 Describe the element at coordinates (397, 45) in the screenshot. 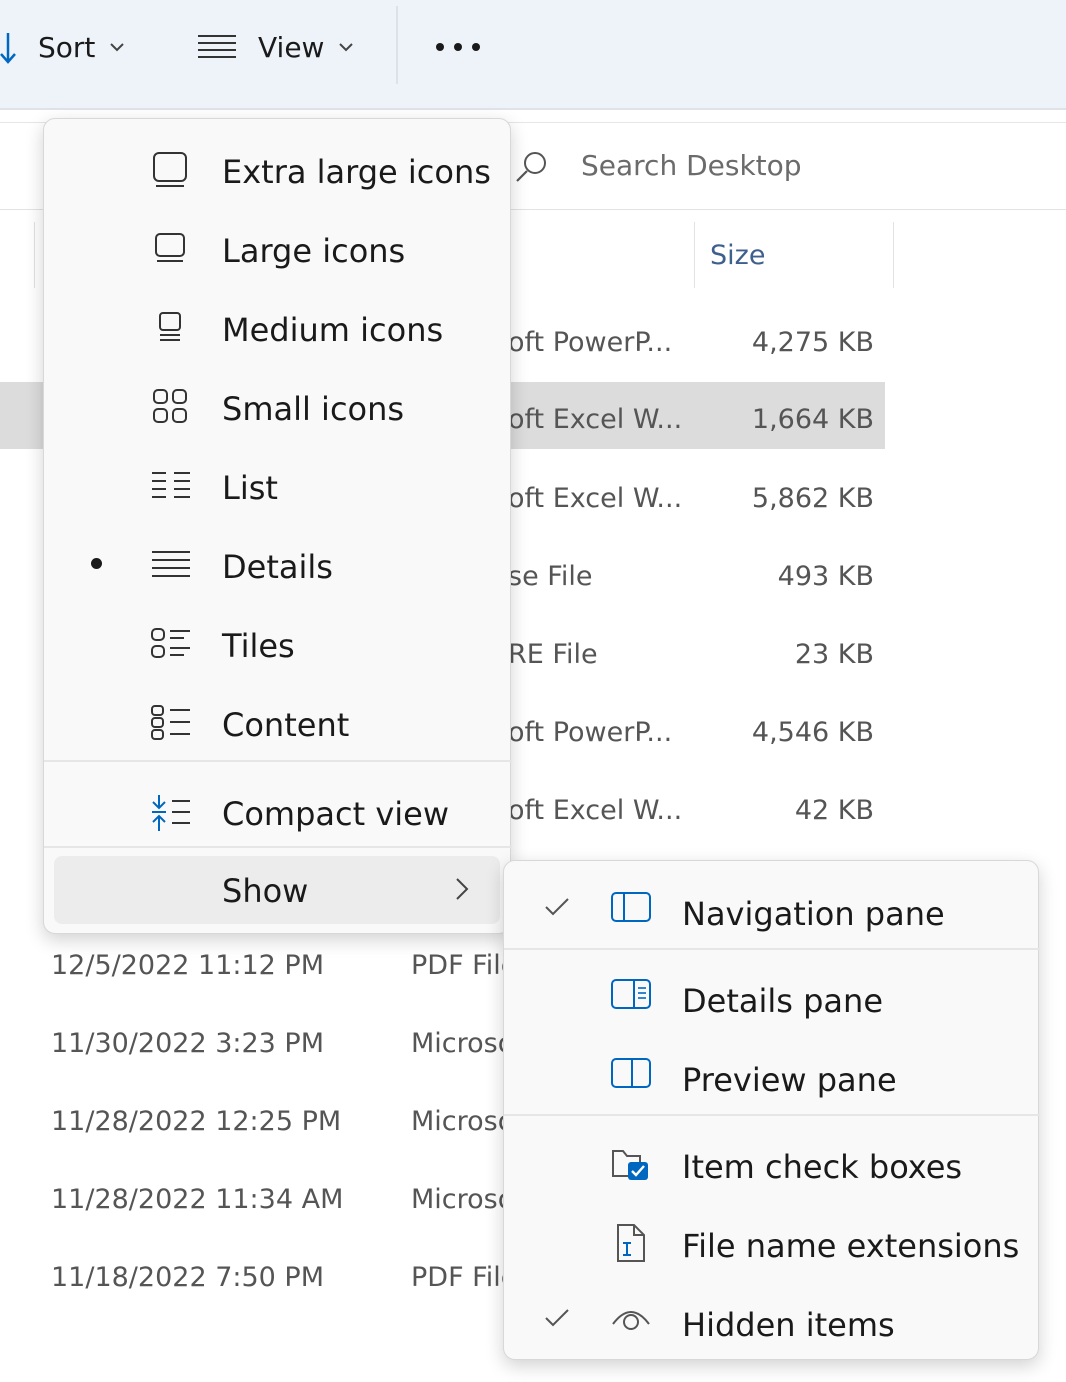

I see `toolbar-separator` at that location.